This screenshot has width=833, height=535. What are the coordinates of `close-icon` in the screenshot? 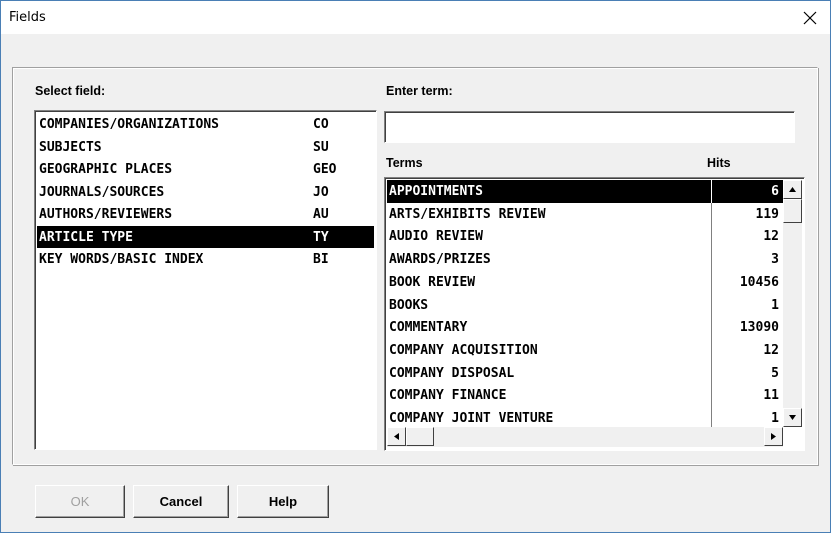 It's located at (810, 17).